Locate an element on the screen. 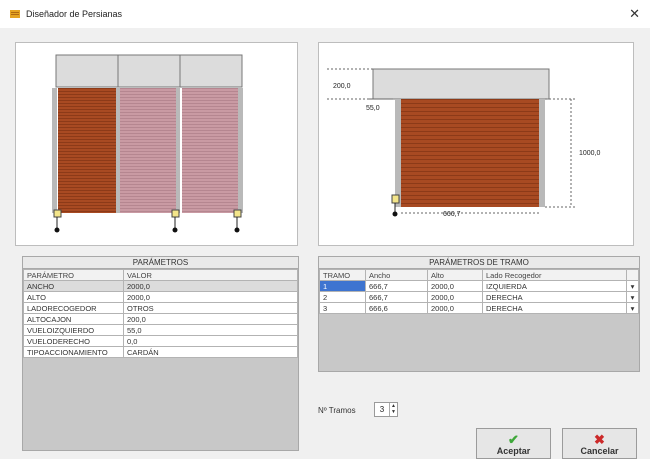  params-grid-title: PARÁMETROS is located at coordinates (160, 263).